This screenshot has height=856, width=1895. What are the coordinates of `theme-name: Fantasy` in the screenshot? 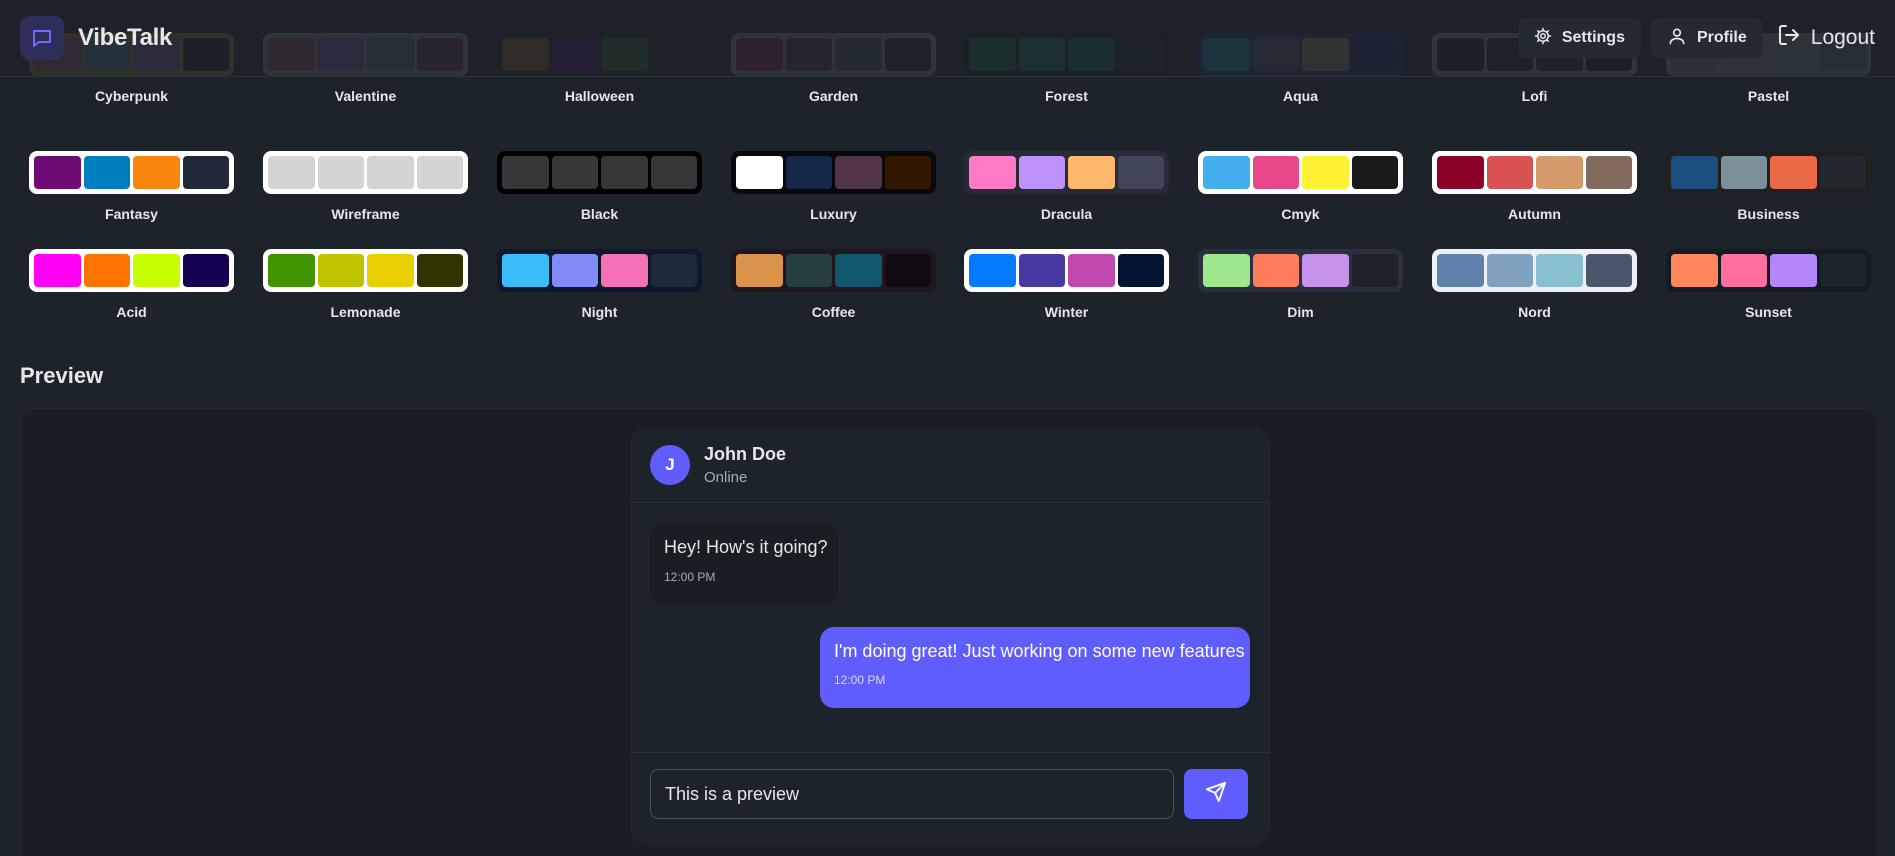 It's located at (131, 214).